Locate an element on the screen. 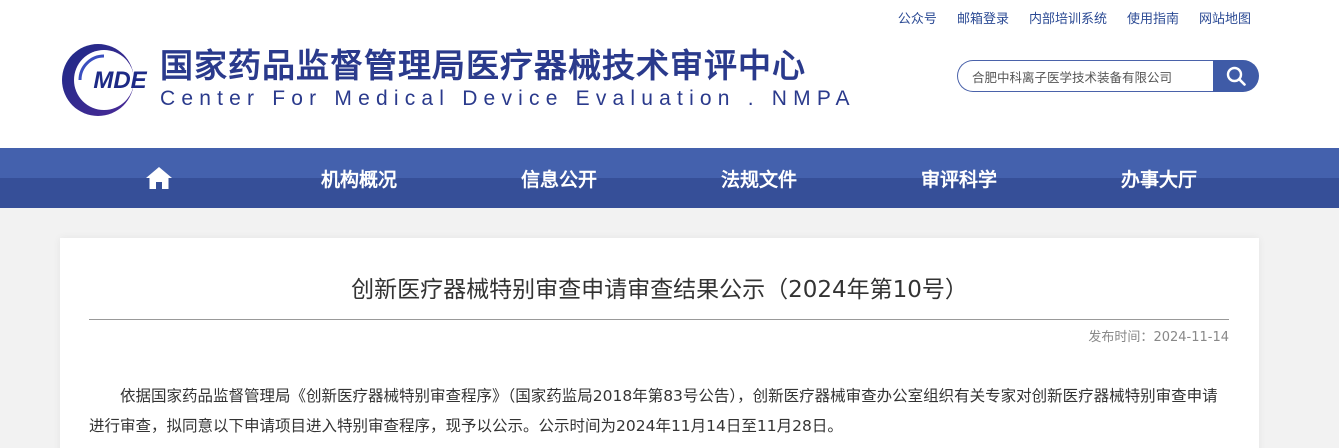 This screenshot has height=448, width=1339. title-divider is located at coordinates (659, 319).